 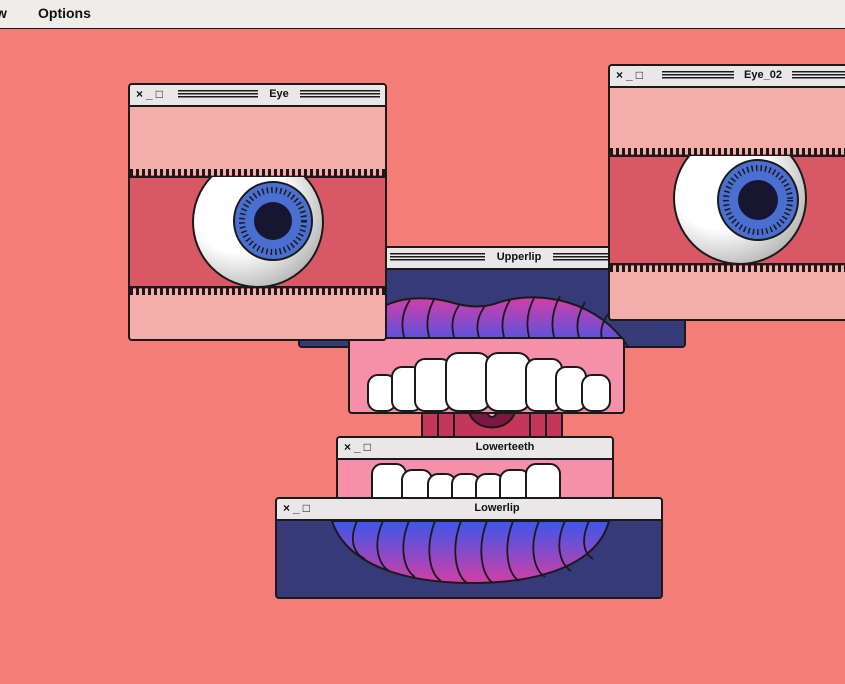 I want to click on menu-item-view: w, so click(x=3, y=13).